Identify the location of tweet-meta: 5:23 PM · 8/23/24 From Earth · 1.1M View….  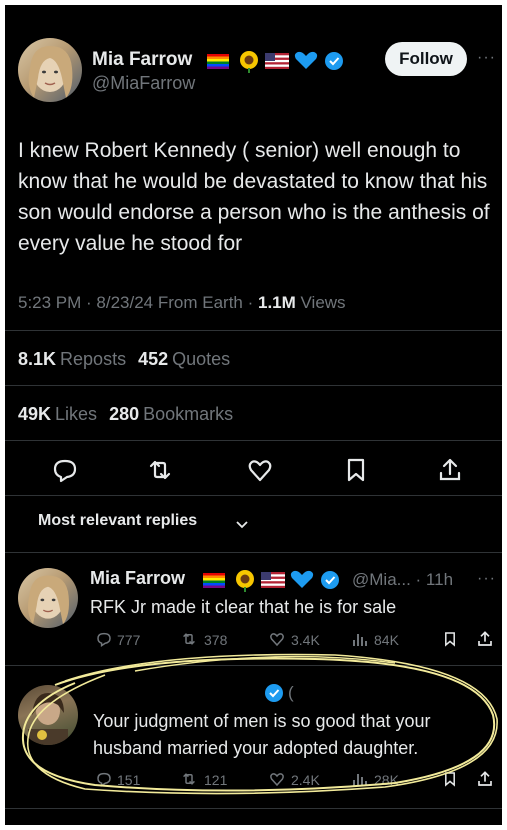
(182, 303).